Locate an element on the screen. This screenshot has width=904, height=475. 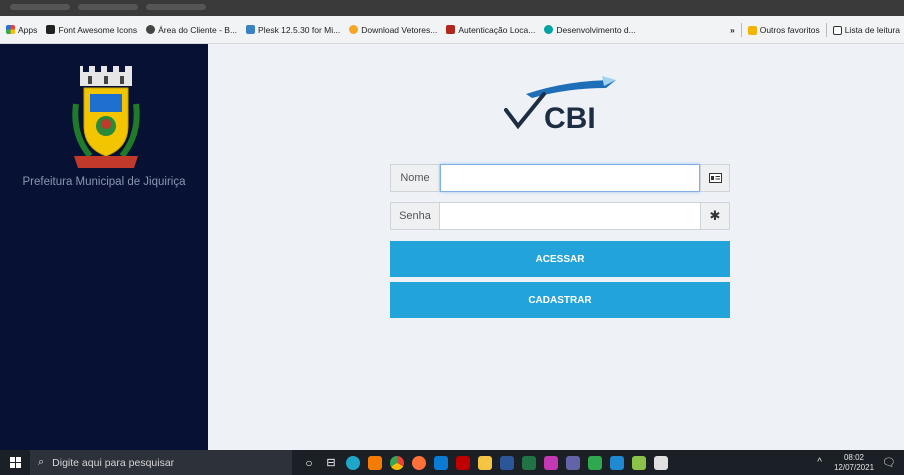
senha-input is located at coordinates (570, 216).